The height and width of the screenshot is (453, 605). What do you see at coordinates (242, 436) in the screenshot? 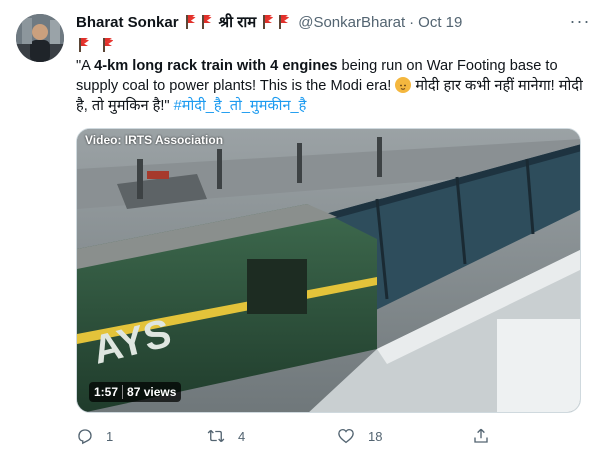
I see `retweet-count: 4` at bounding box center [242, 436].